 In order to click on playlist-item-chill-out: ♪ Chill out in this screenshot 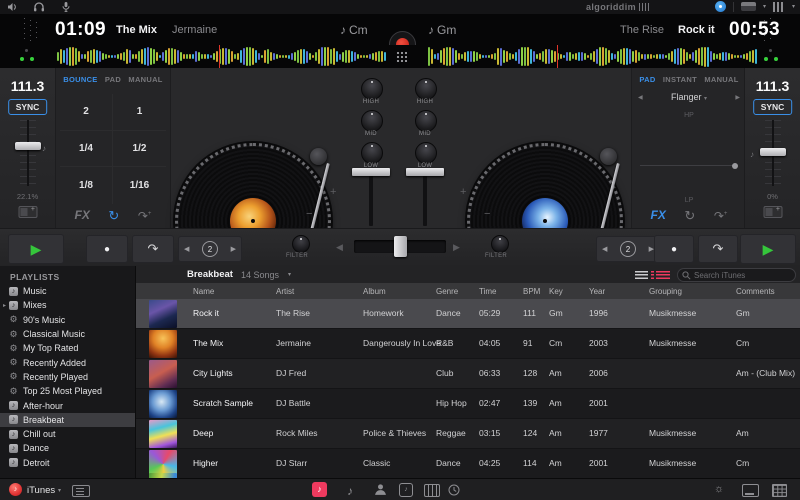, I will do `click(67, 434)`.